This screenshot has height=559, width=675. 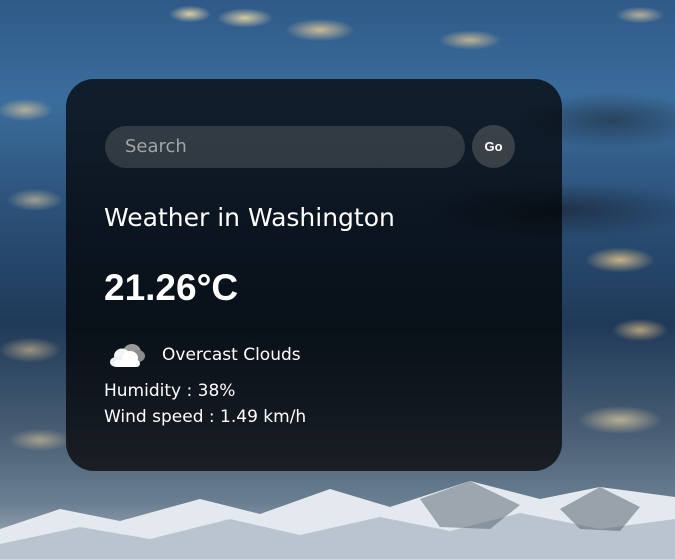 I want to click on weather-description: Overcast Clouds, so click(x=231, y=355).